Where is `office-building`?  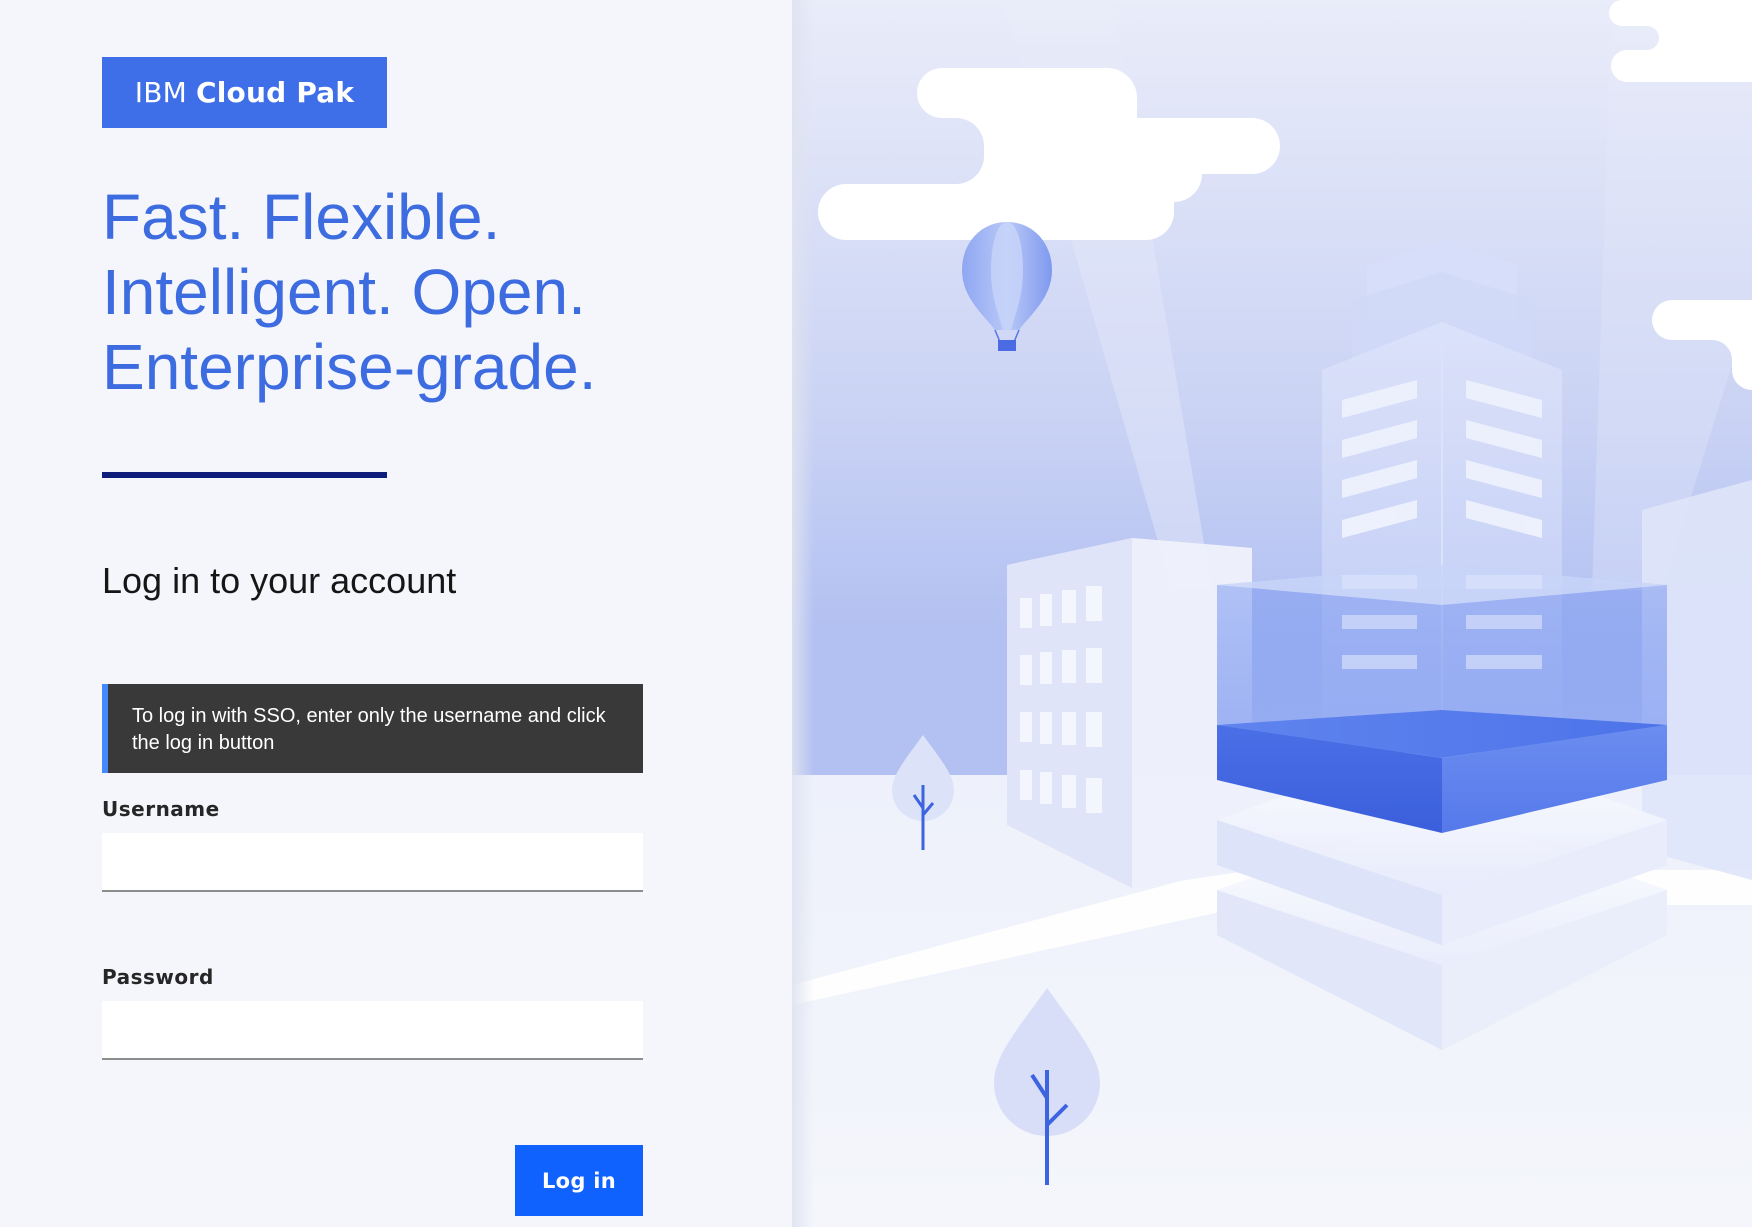 office-building is located at coordinates (1129, 713).